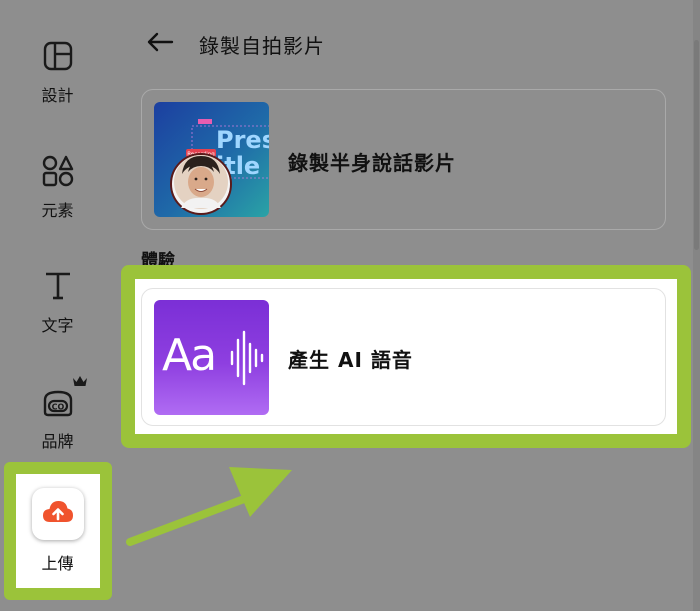  Describe the element at coordinates (211, 357) in the screenshot. I see `ai-voice-thumbnail: Aa` at that location.